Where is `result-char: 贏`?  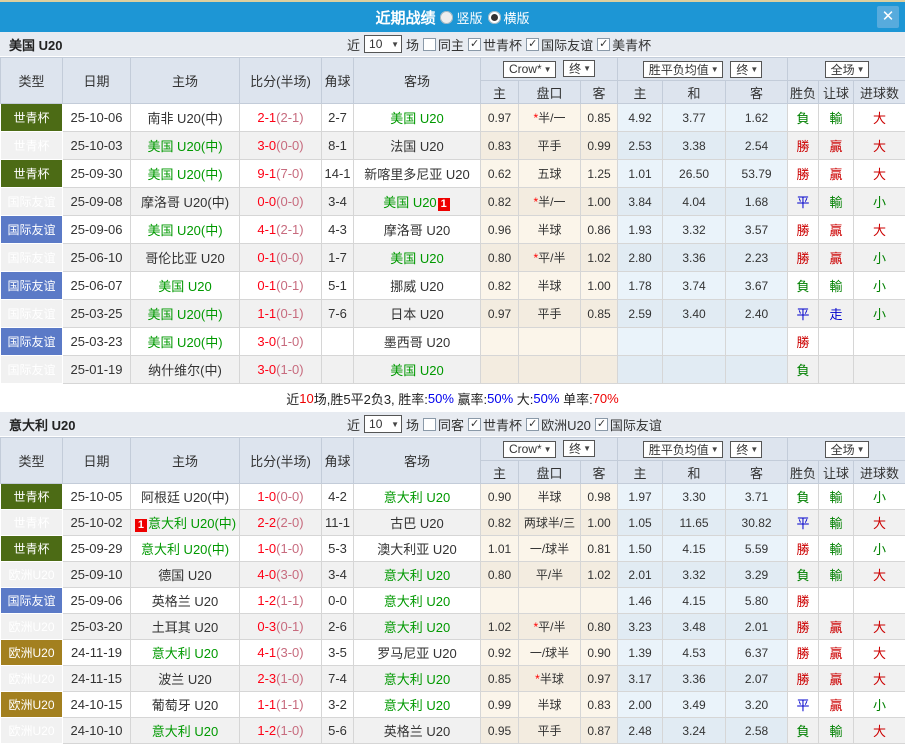
result-char: 贏 is located at coordinates (836, 258).